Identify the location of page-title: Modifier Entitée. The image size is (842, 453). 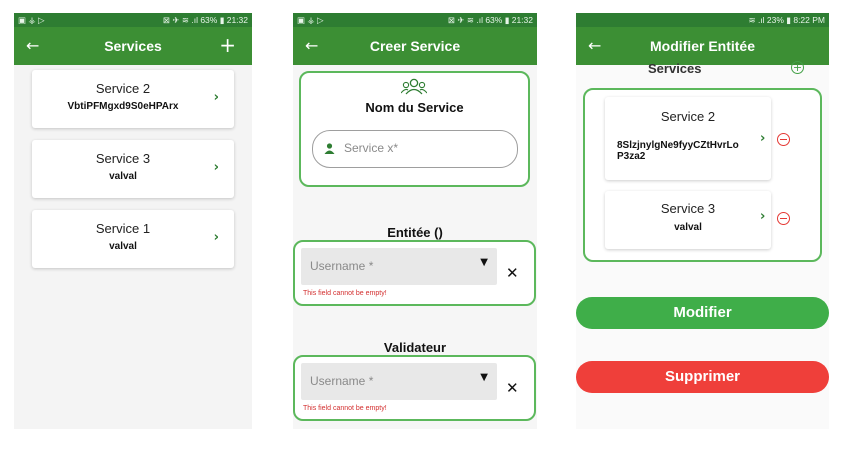
(702, 46).